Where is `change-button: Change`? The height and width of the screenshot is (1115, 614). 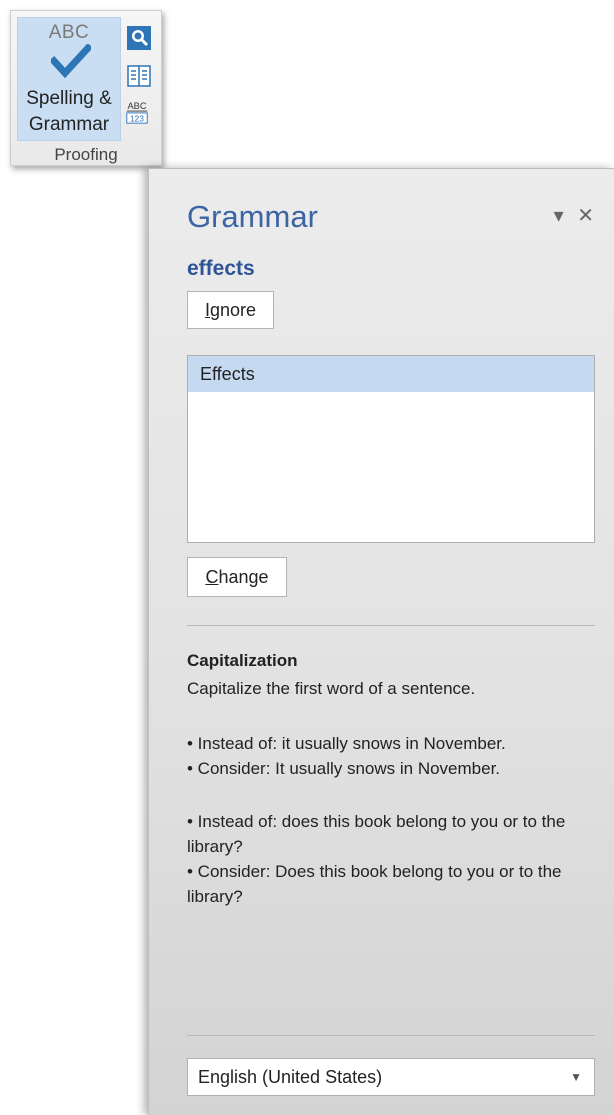 change-button: Change is located at coordinates (237, 577).